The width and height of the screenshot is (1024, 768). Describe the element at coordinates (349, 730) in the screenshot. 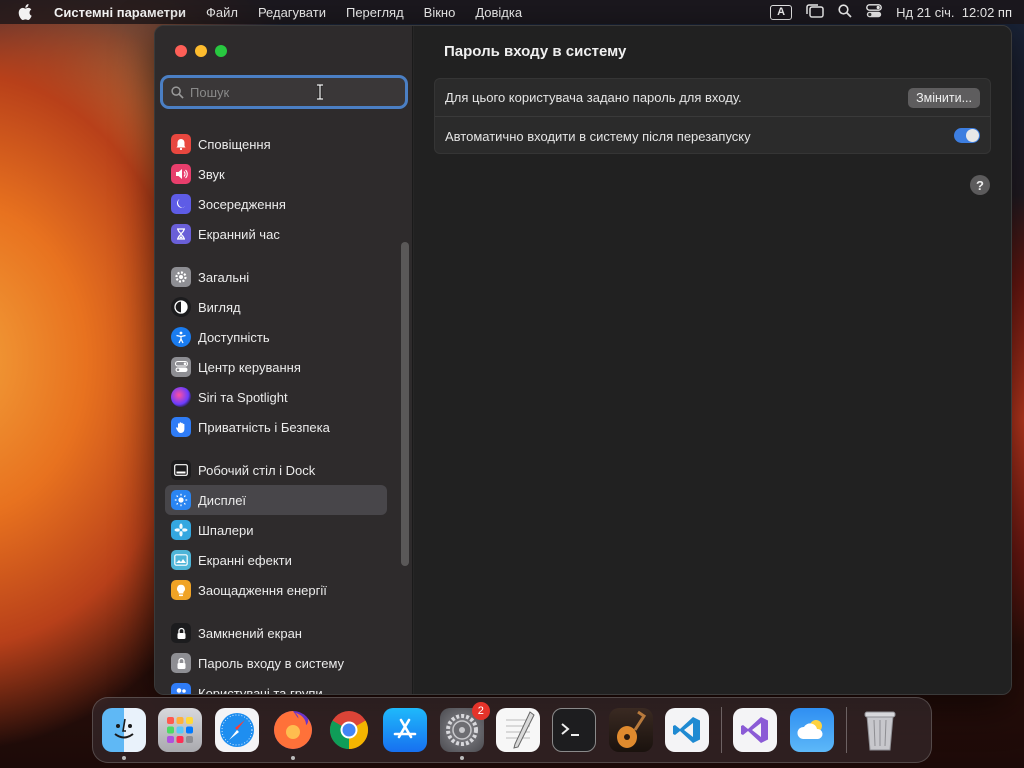

I see `chrome-icon` at that location.